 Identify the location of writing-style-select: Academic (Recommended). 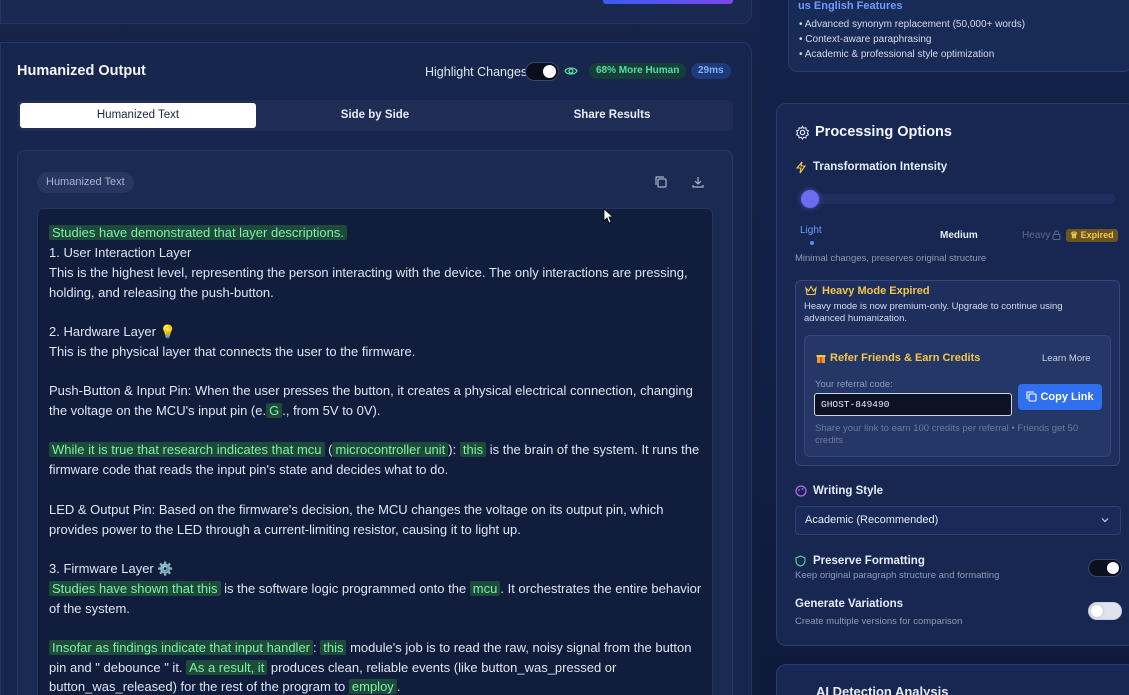
(958, 520).